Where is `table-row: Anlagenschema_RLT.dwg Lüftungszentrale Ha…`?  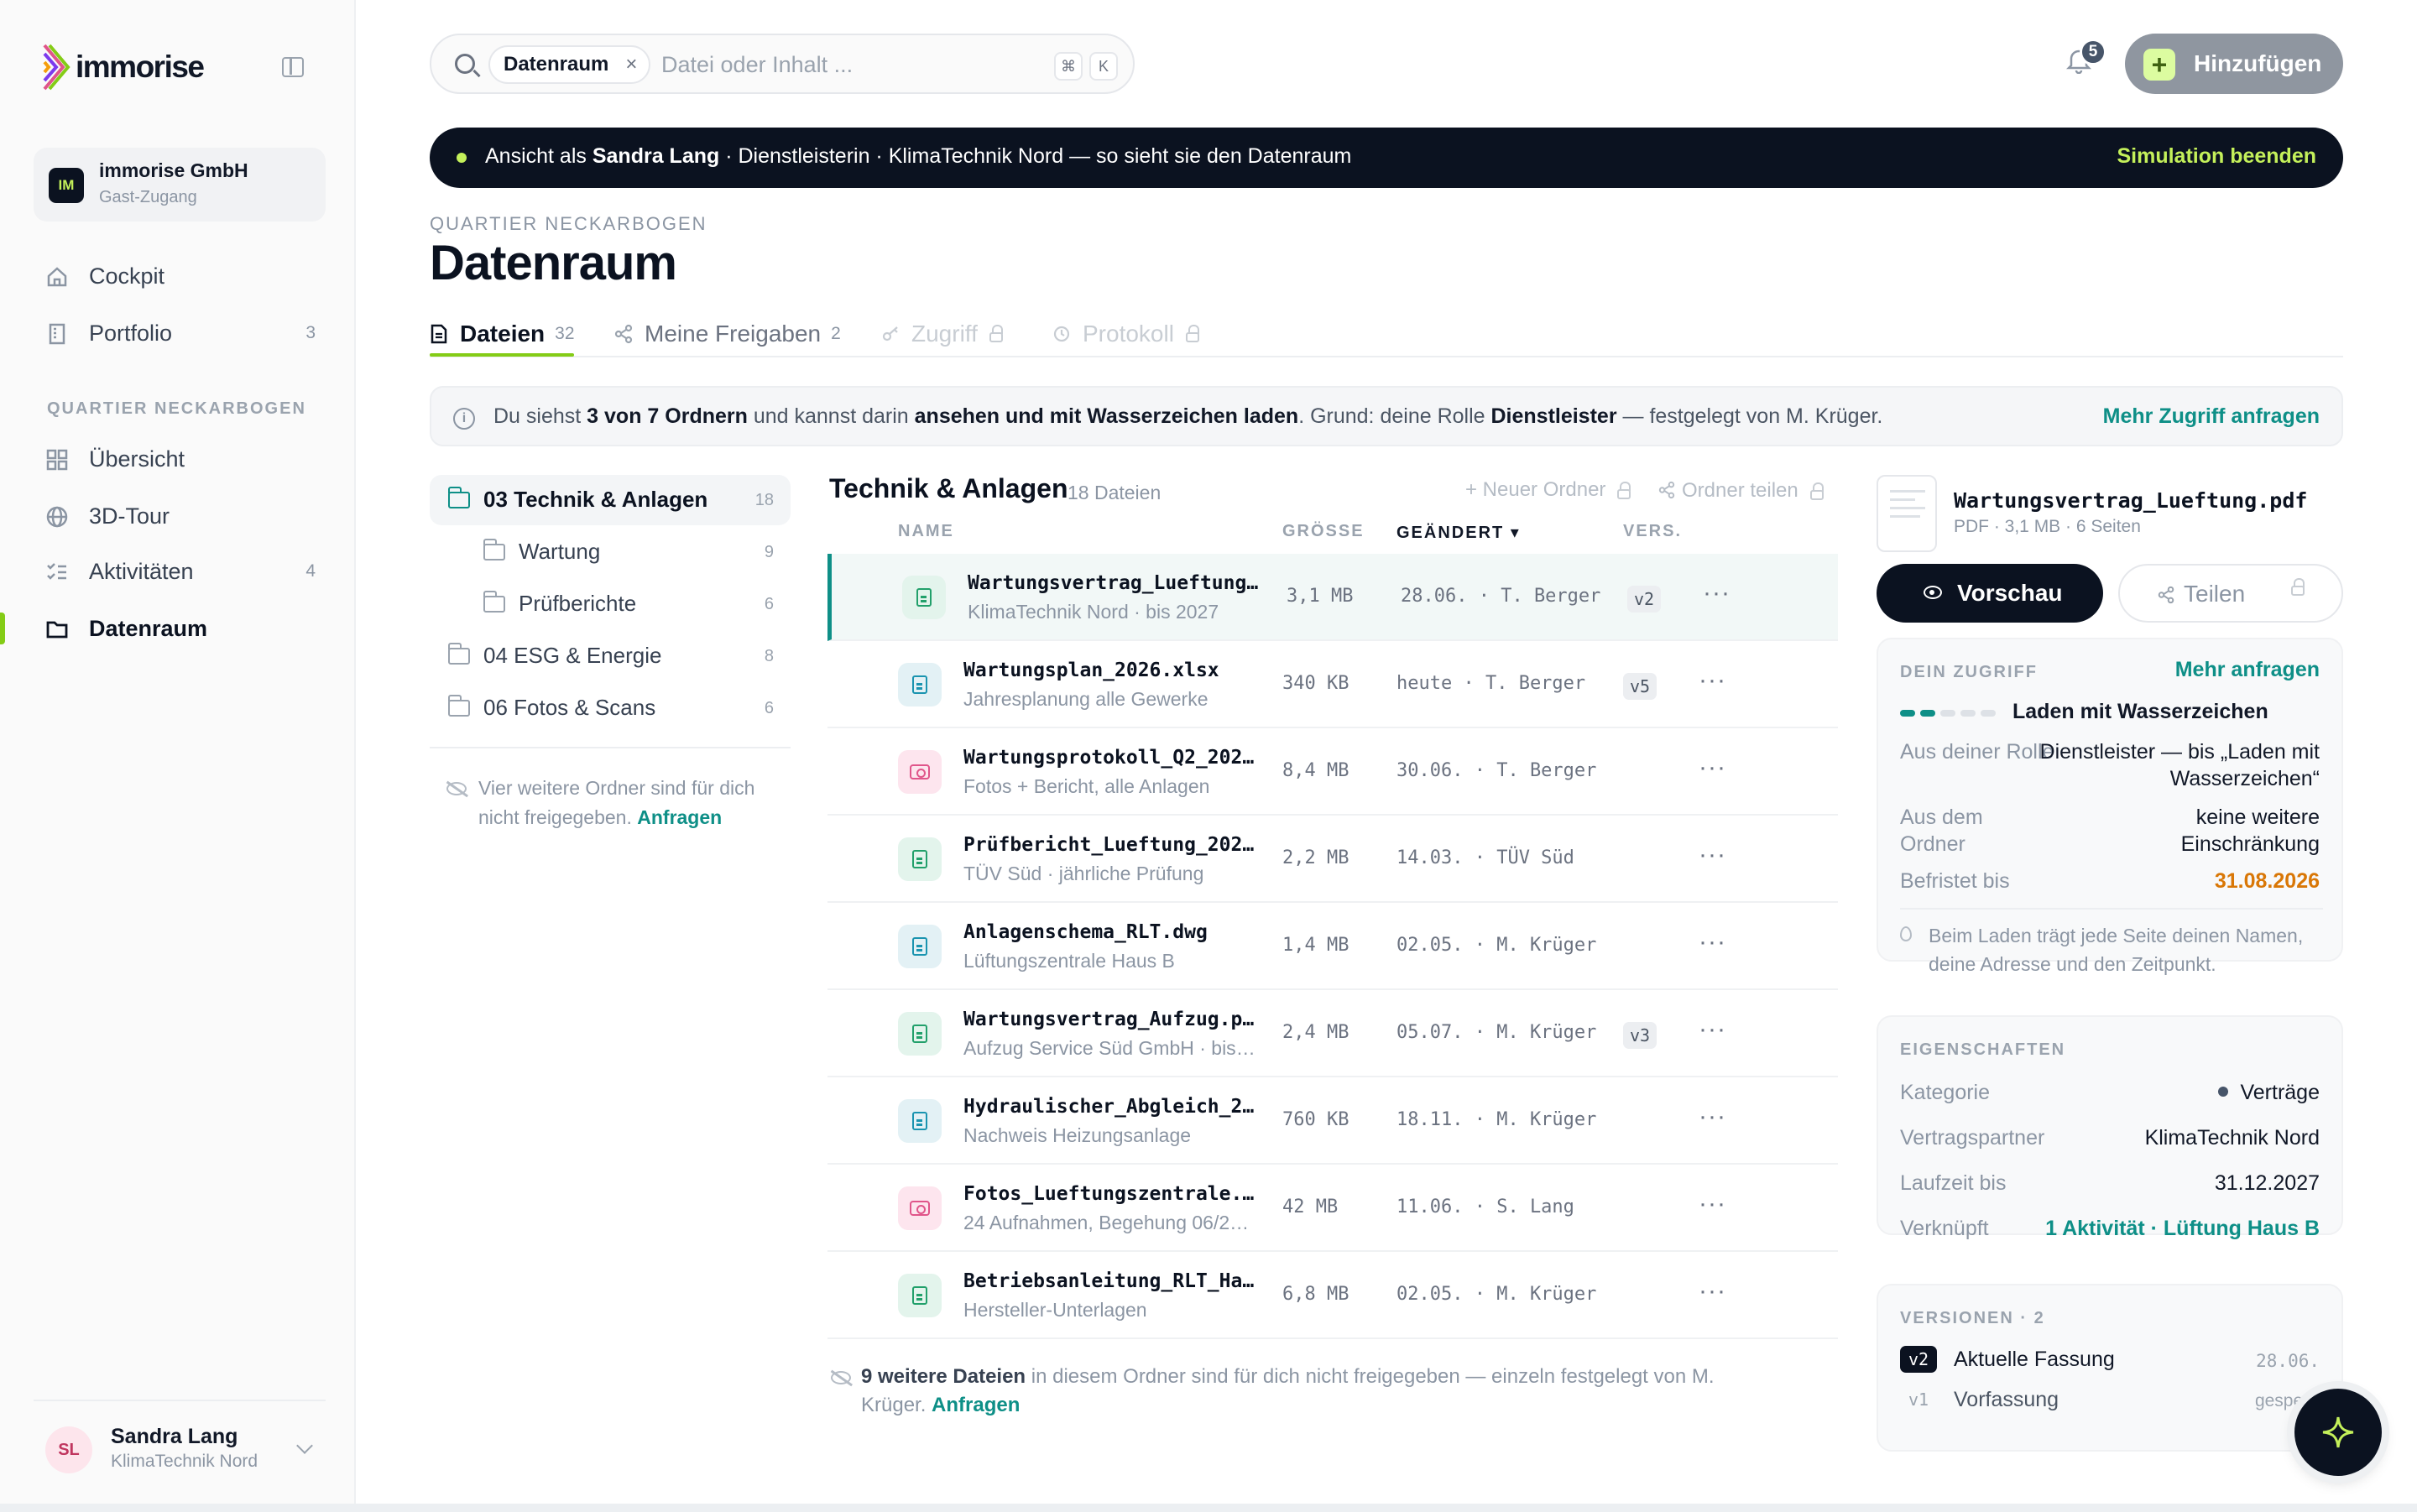 table-row: Anlagenschema_RLT.dwg Lüftungszentrale Ha… is located at coordinates (1332, 947).